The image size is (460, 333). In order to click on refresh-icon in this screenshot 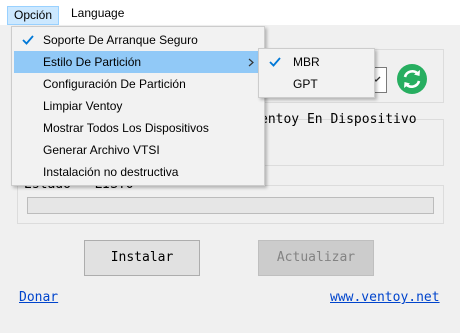, I will do `click(412, 79)`.